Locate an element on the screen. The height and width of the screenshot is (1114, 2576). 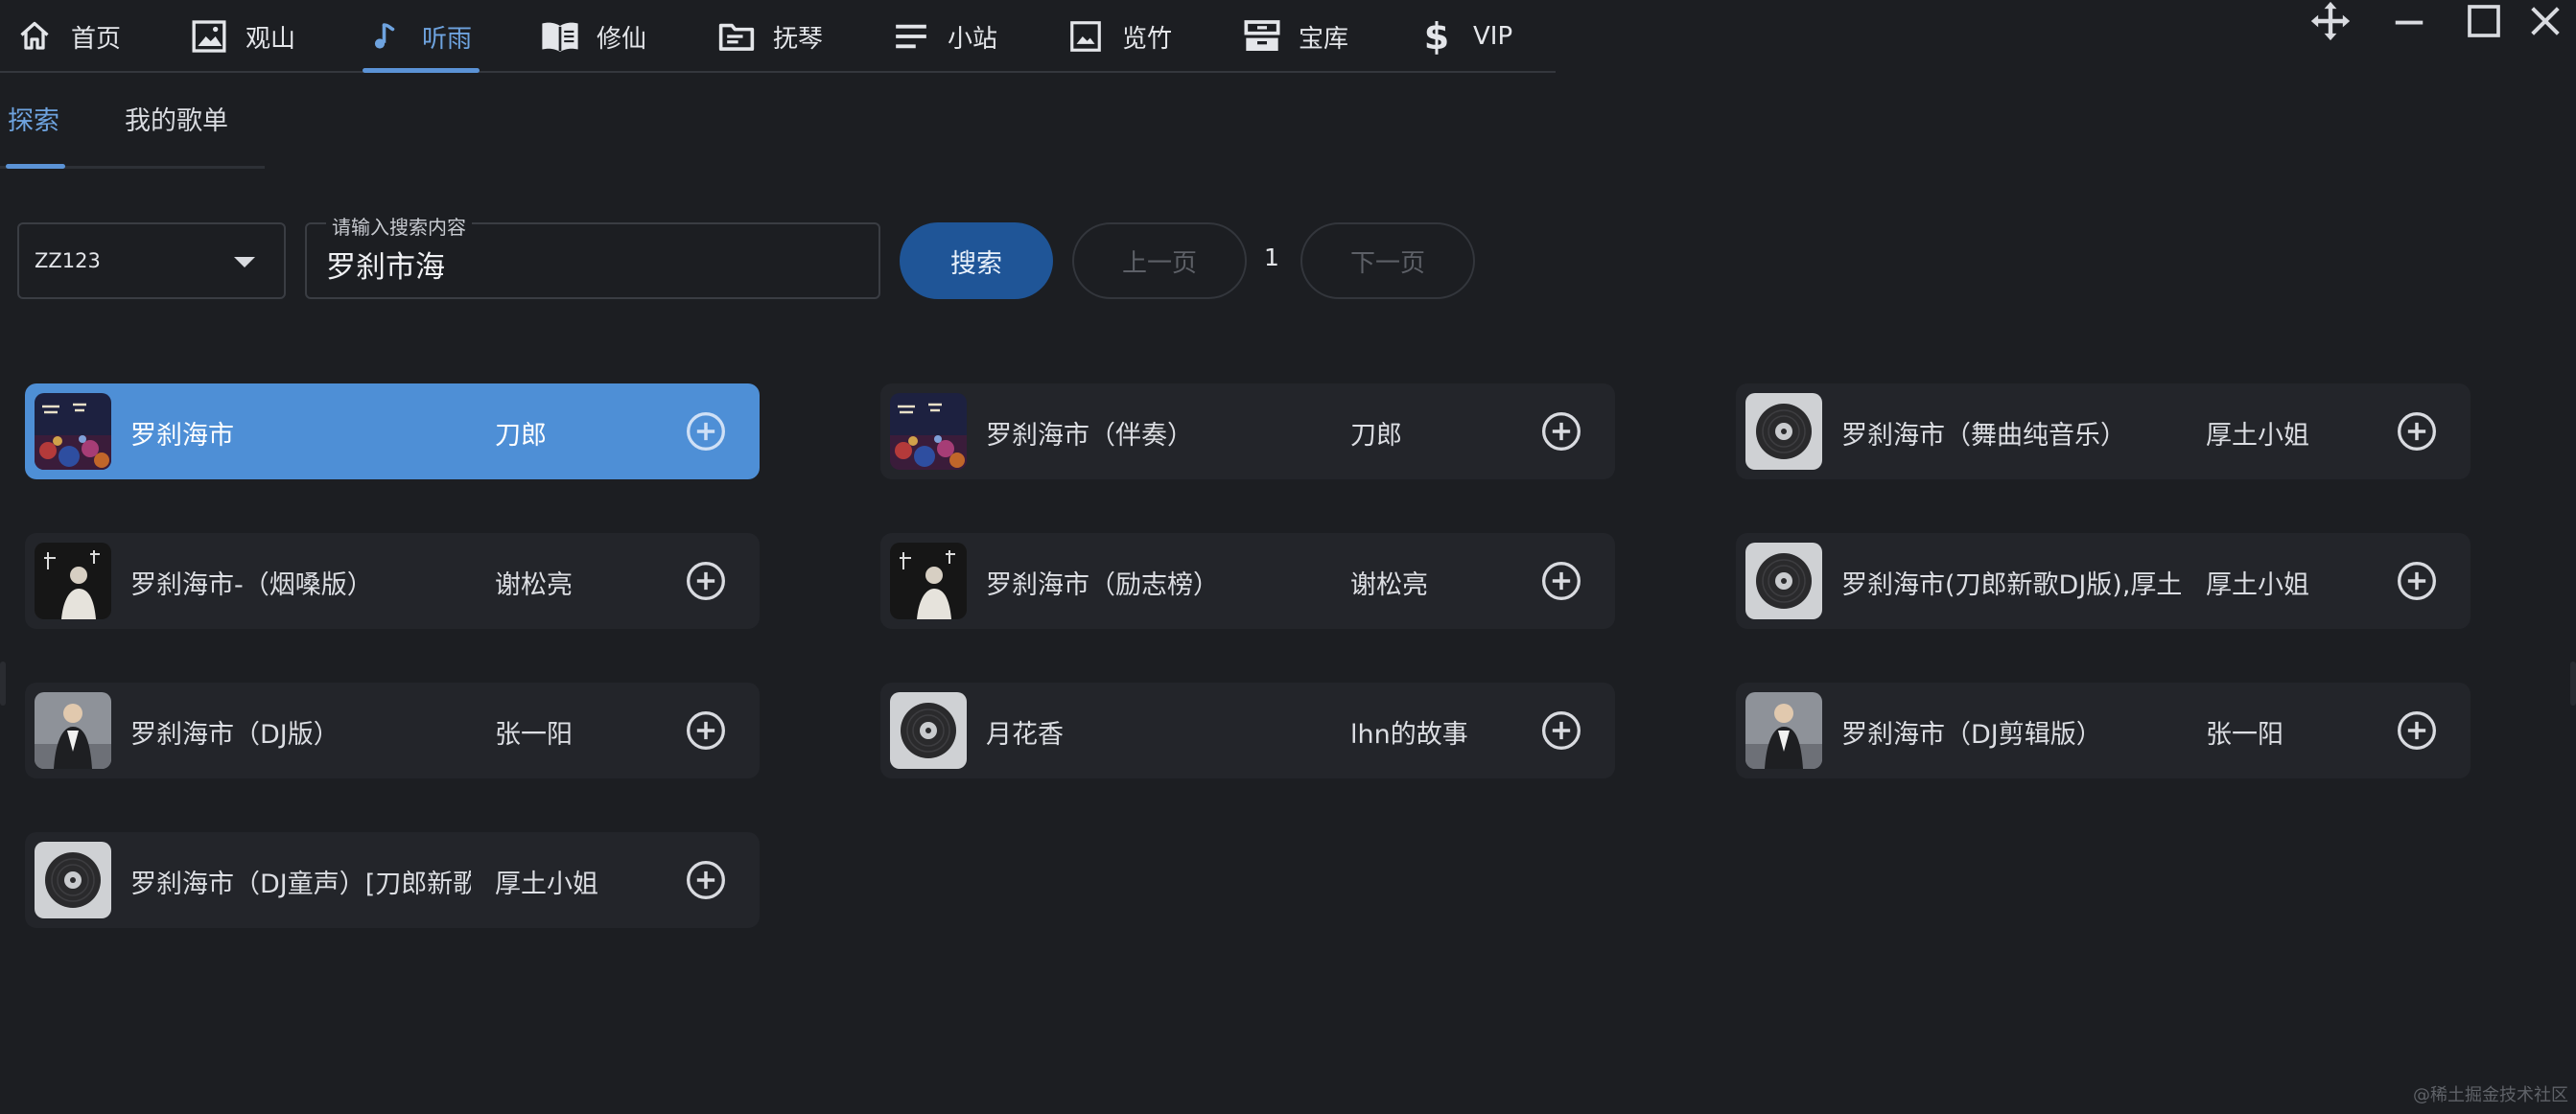
chevron-down-icon is located at coordinates (244, 262).